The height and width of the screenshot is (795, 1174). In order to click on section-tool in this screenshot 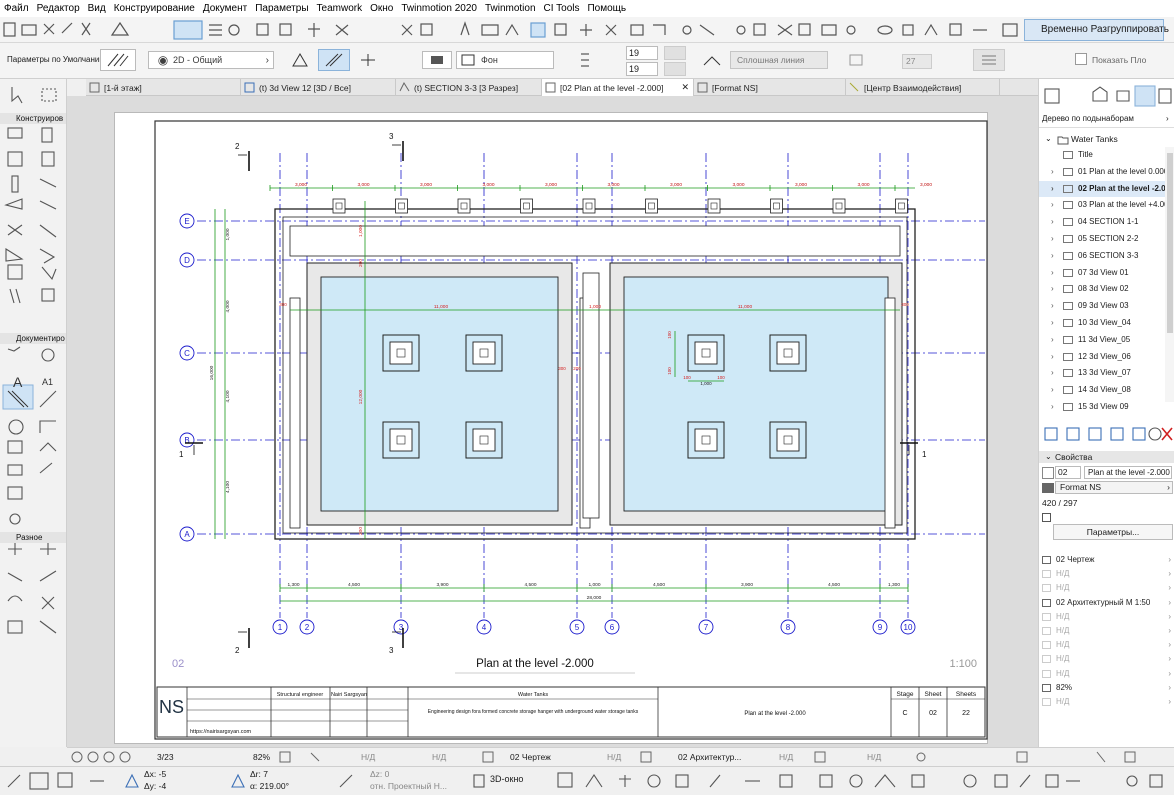, I will do `click(48, 549)`.